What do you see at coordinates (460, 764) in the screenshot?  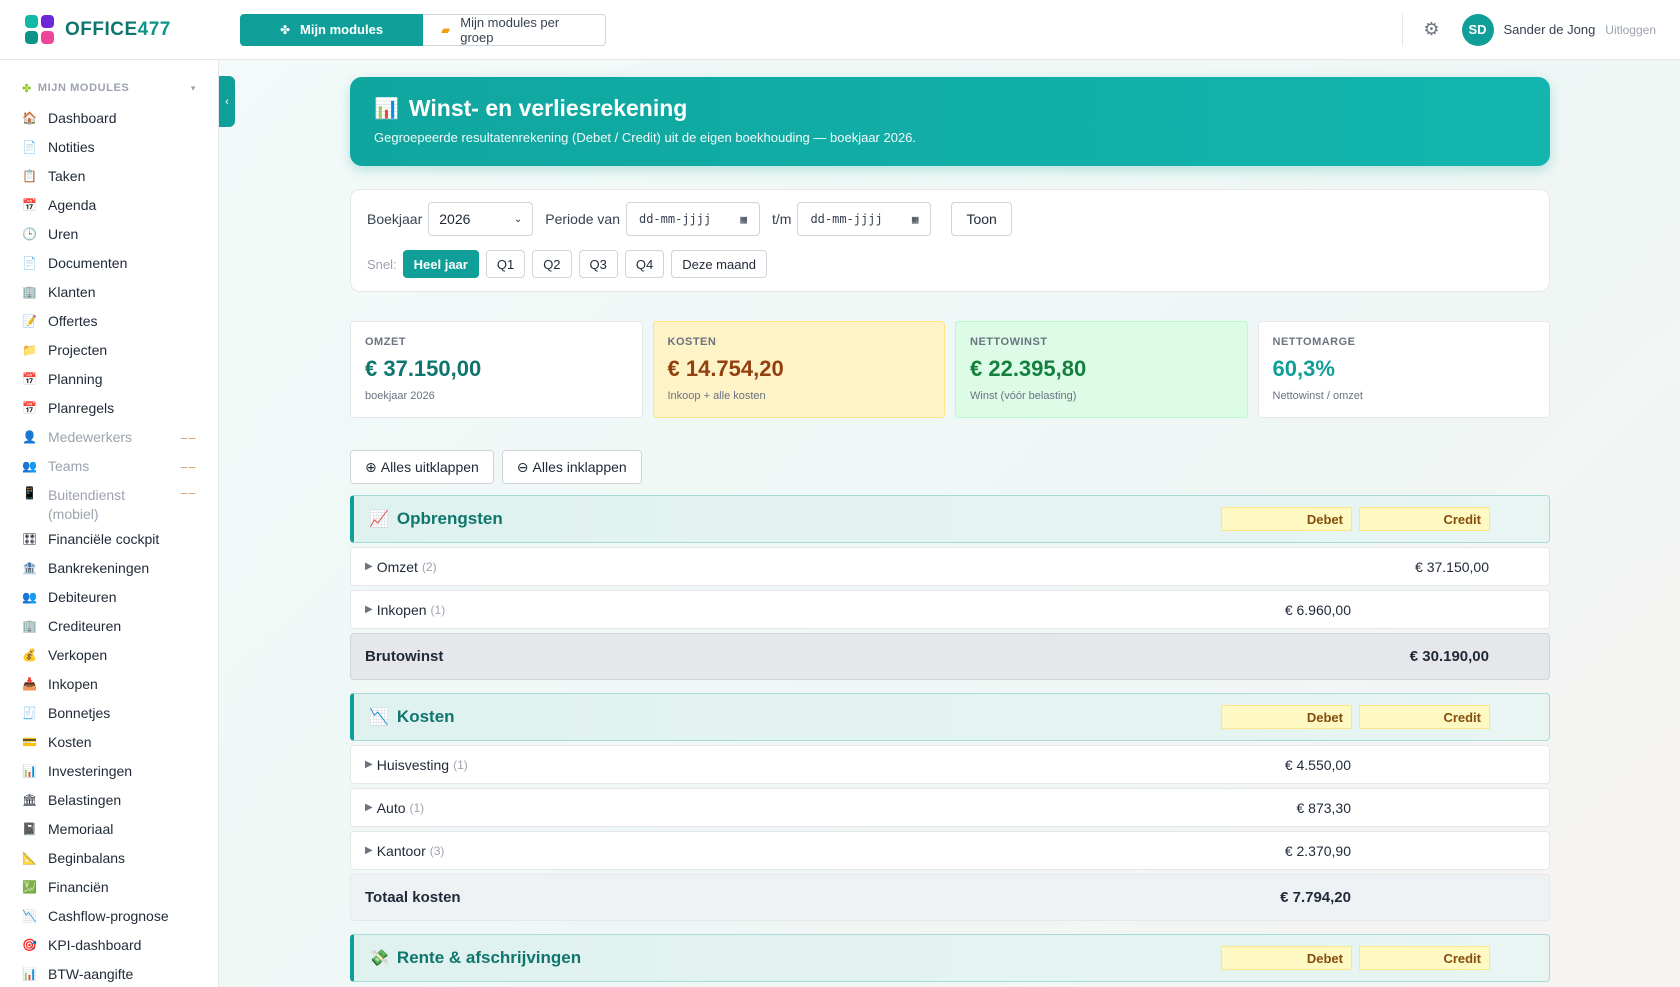 I see `row-count: (1)` at bounding box center [460, 764].